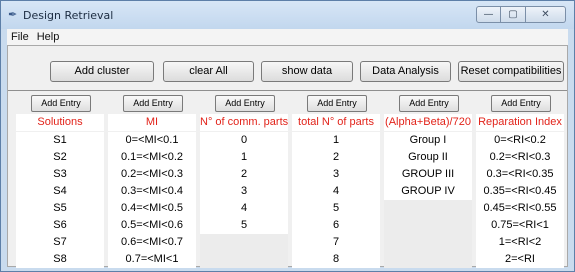 This screenshot has width=575, height=272. I want to click on column-solutions: Add Entry Solutions S1 S2 S3 S4 S5 S6 S7 S8, so click(60, 180).